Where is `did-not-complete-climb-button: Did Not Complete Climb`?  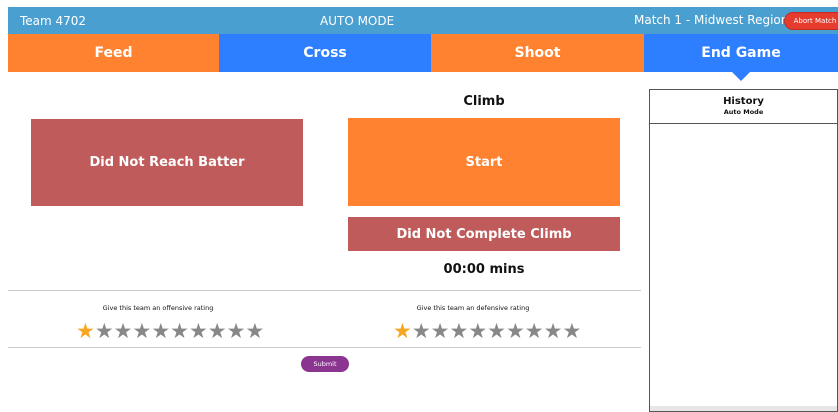 did-not-complete-climb-button: Did Not Complete Climb is located at coordinates (484, 234).